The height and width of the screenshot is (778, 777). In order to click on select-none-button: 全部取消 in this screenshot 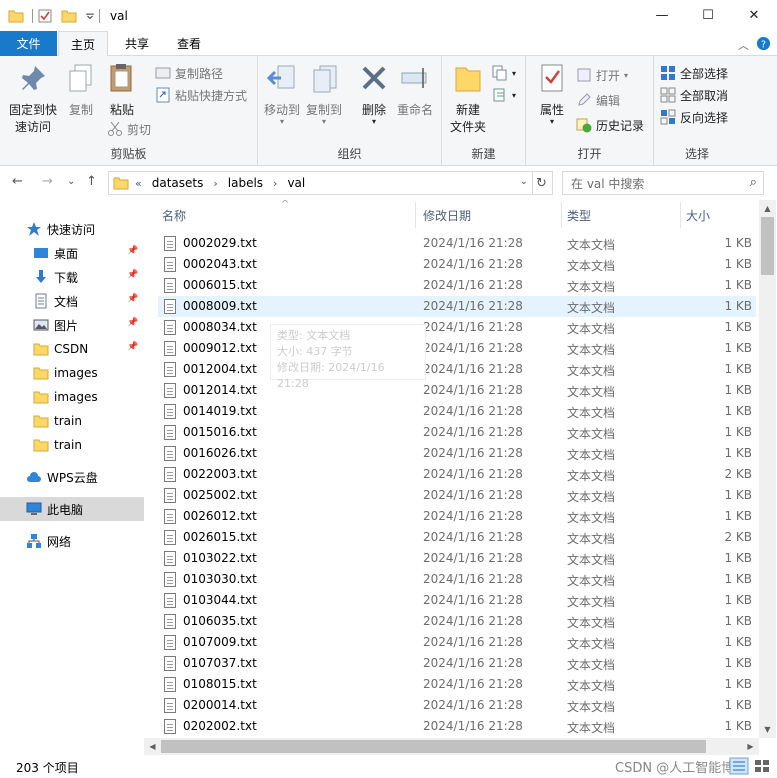, I will do `click(694, 95)`.